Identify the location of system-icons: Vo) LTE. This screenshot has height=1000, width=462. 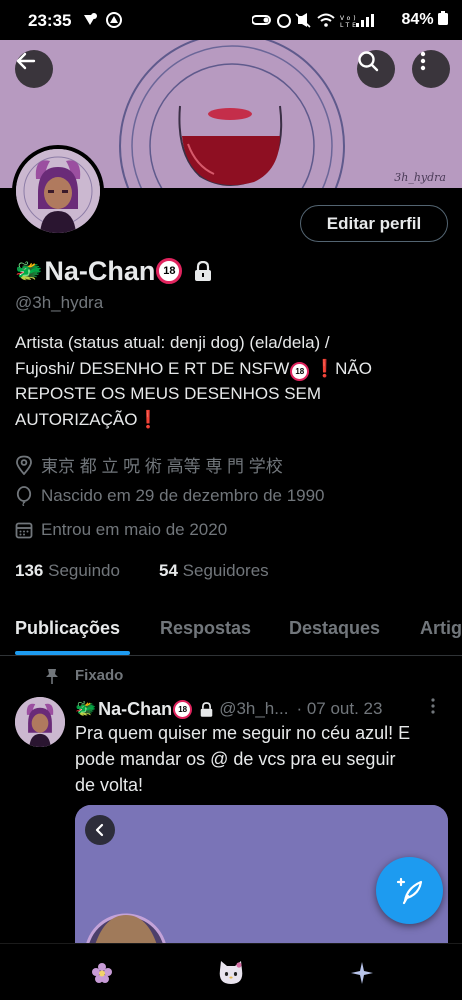
(321, 21).